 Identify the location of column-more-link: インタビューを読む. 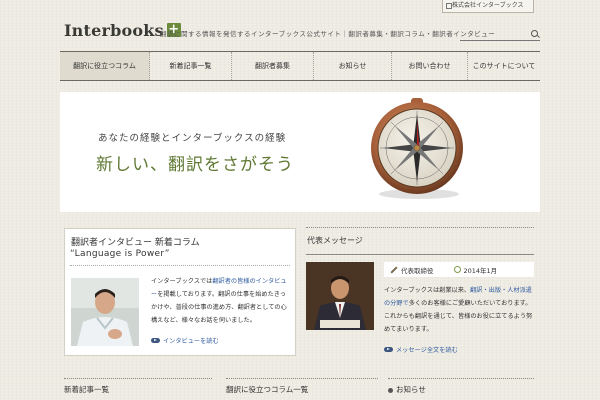
(185, 340).